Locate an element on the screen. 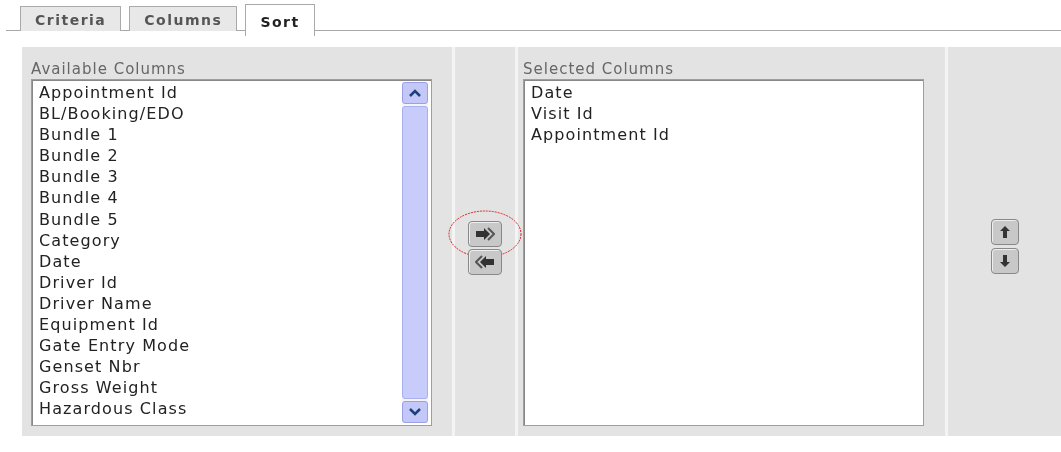 This screenshot has width=1061, height=452. scroll-down-icon is located at coordinates (415, 412).